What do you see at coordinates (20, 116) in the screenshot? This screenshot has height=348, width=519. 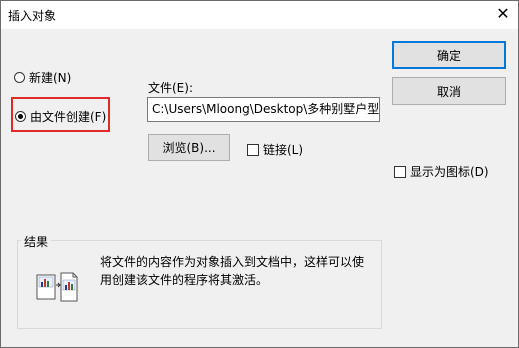 I see `radio-selected-icon` at bounding box center [20, 116].